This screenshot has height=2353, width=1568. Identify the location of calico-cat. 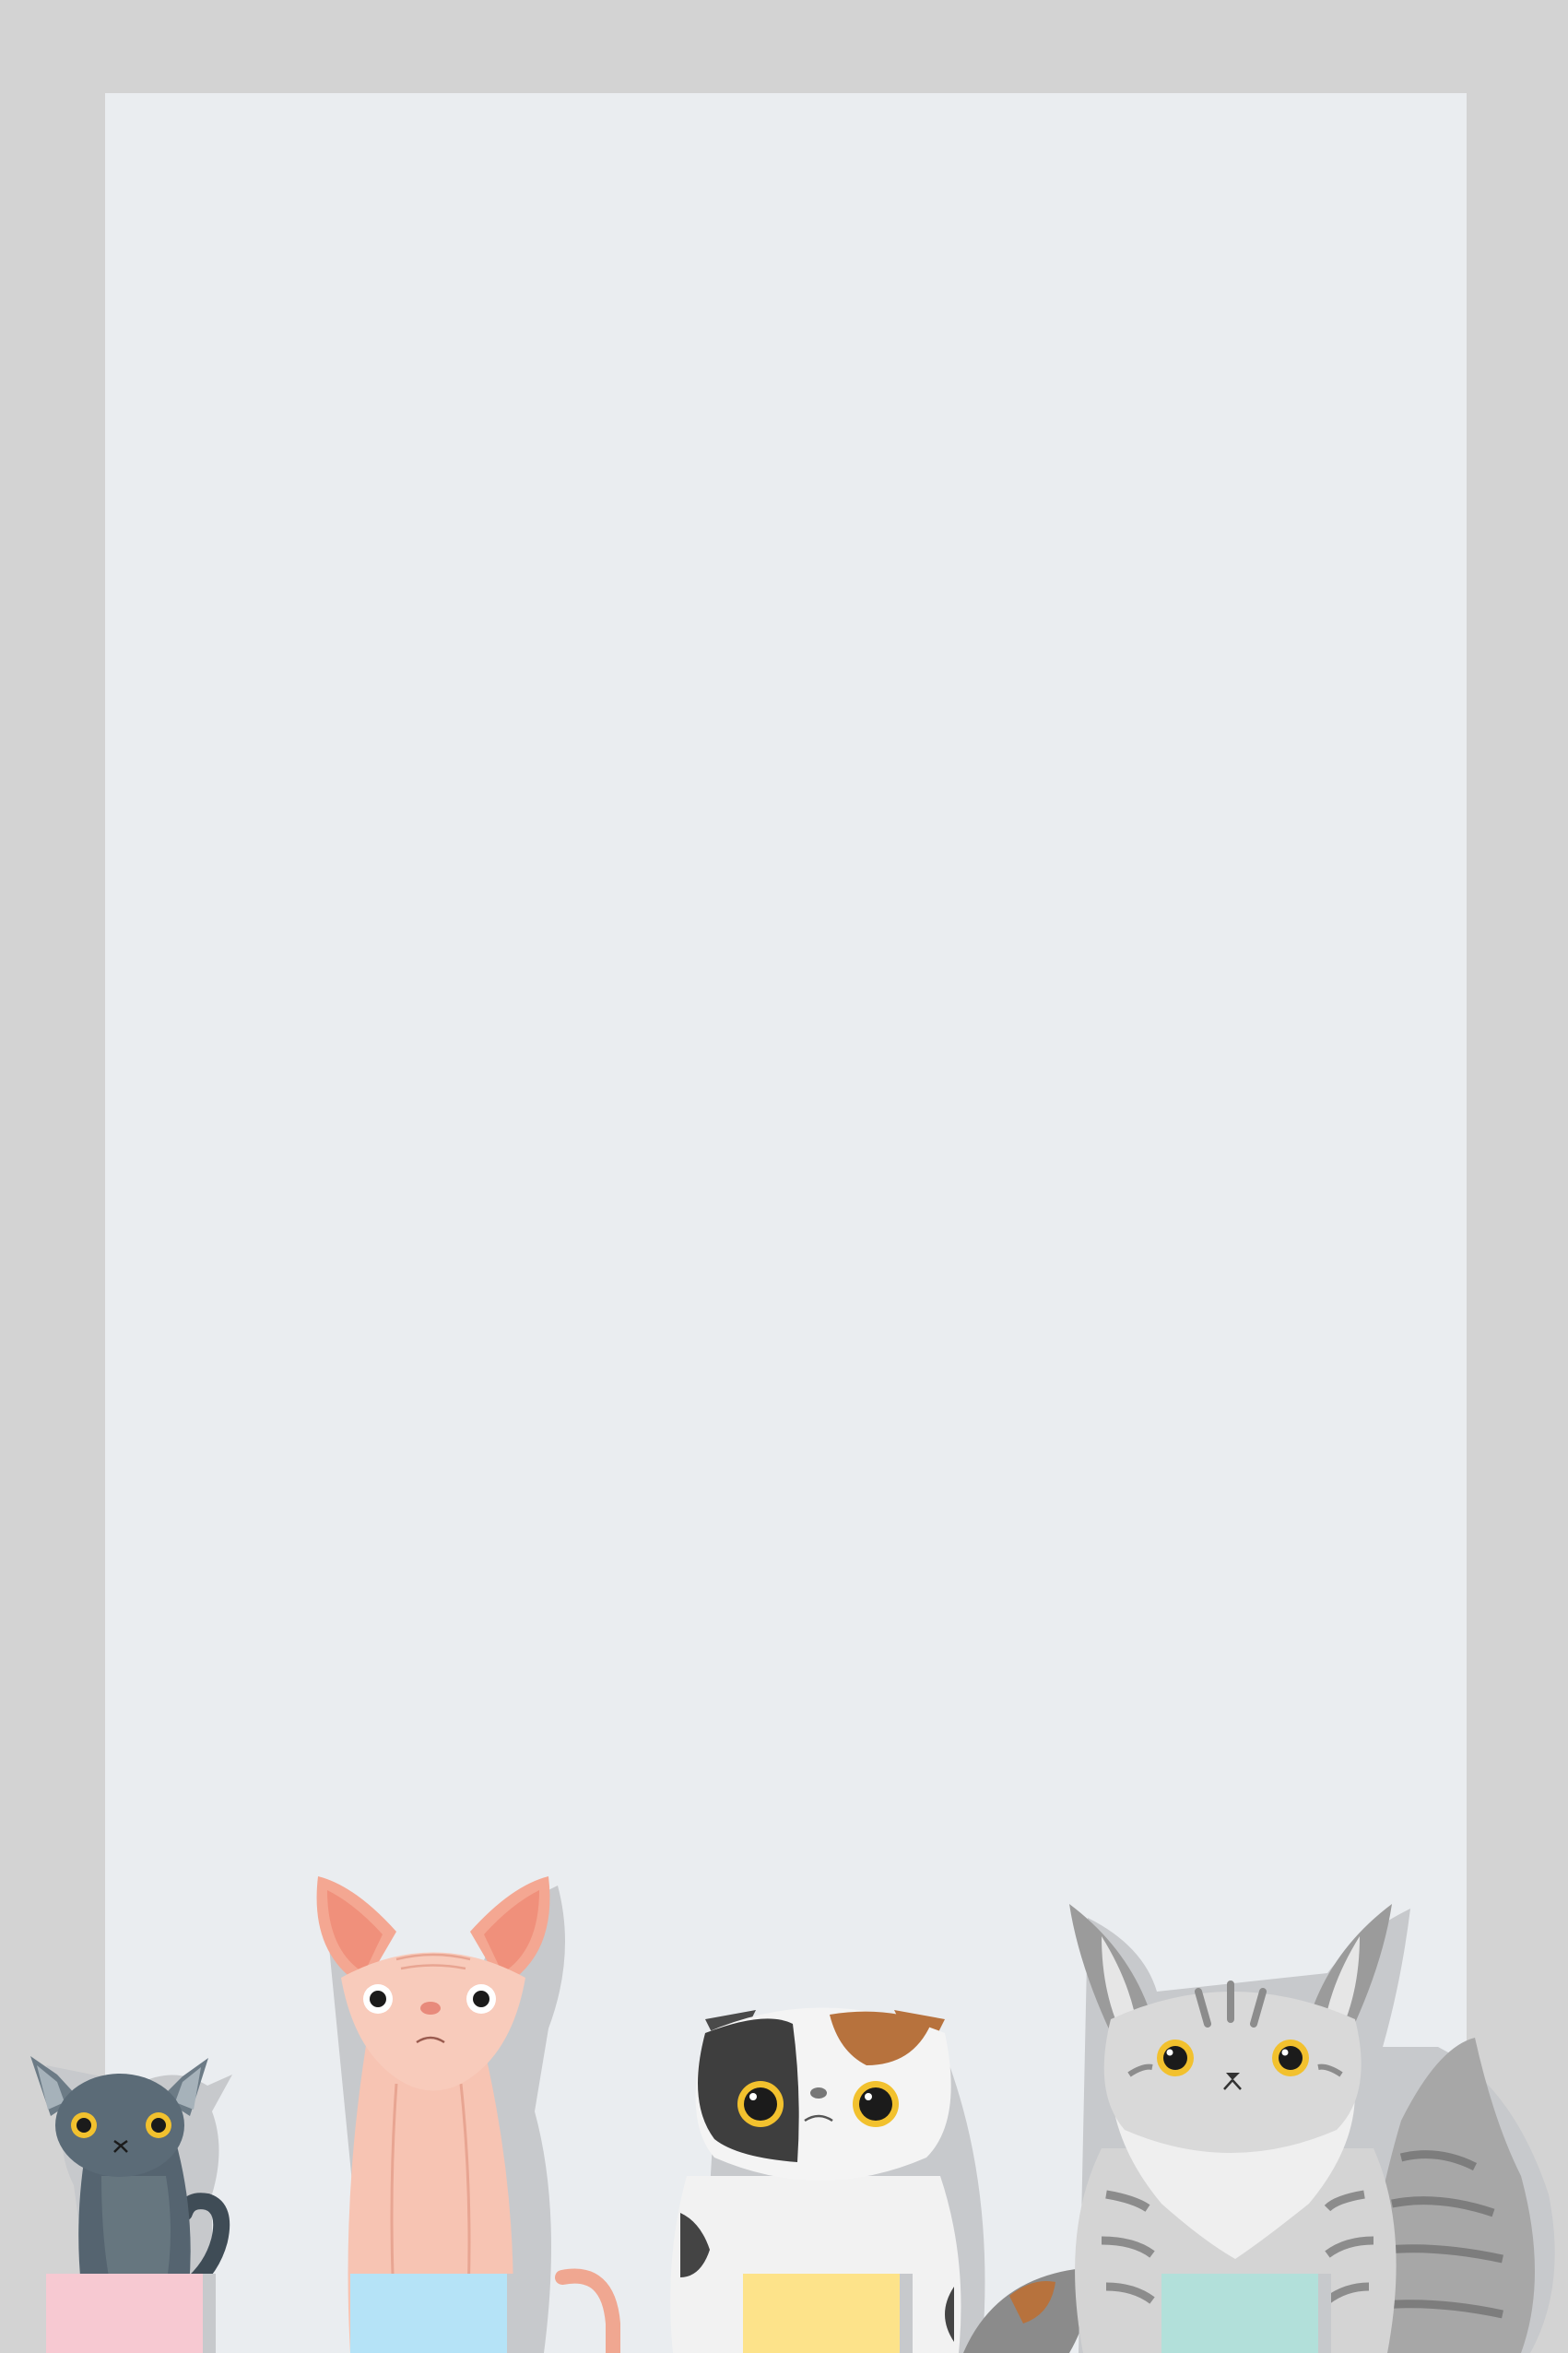
(879, 2180).